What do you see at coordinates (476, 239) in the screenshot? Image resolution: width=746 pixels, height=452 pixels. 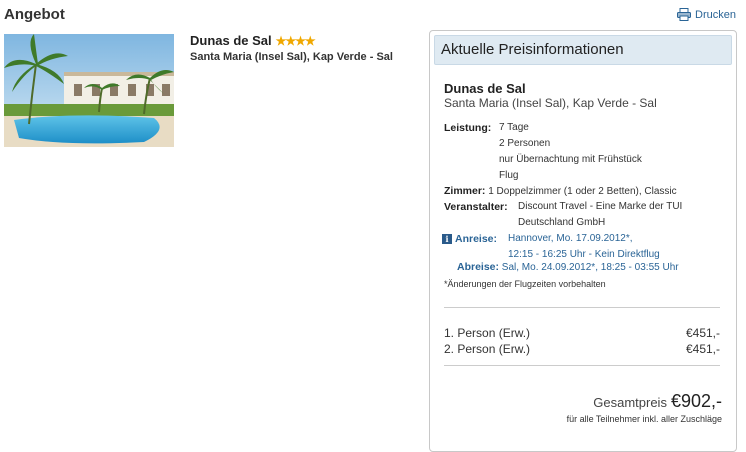 I see `anreise-label: Anreise:` at bounding box center [476, 239].